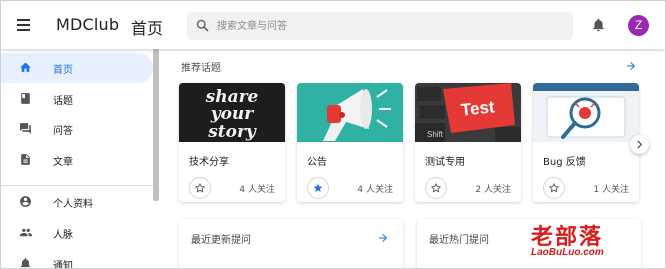 Image resolution: width=666 pixels, height=269 pixels. Describe the element at coordinates (25, 159) in the screenshot. I see `article-icon` at that location.